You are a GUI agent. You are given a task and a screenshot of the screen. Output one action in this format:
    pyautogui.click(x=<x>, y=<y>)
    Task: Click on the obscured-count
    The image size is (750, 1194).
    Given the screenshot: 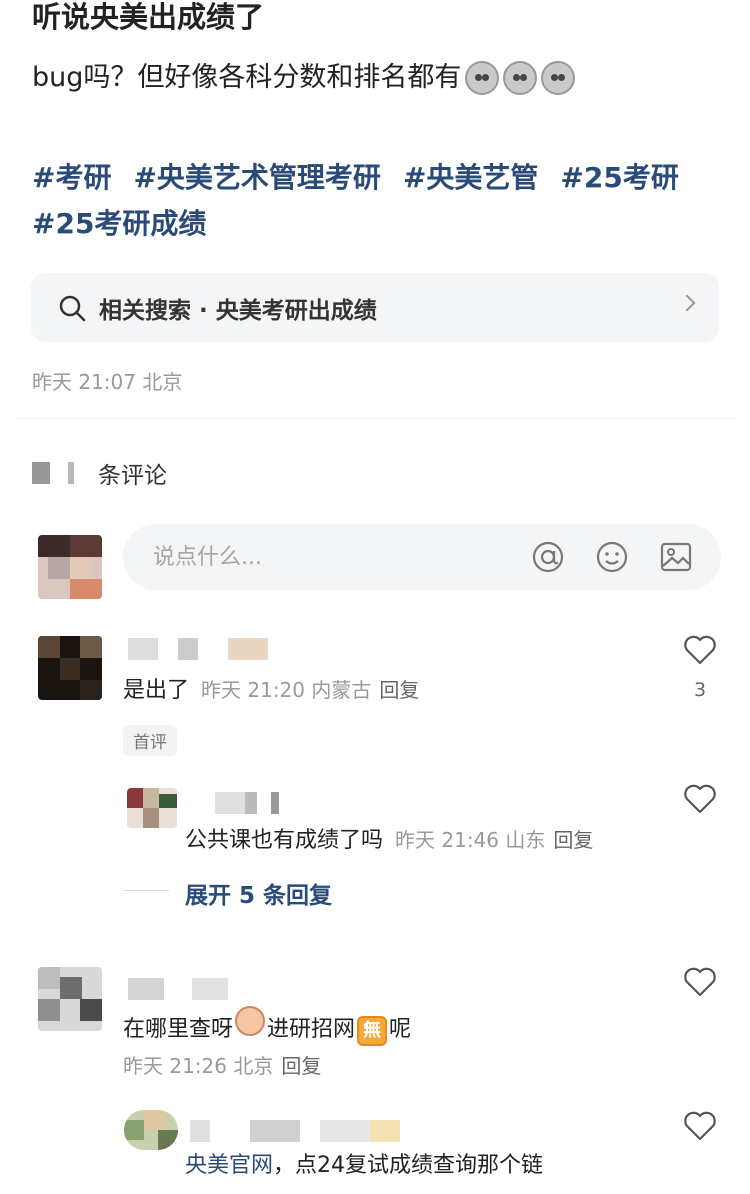 What is the action you would take?
    pyautogui.click(x=63, y=473)
    